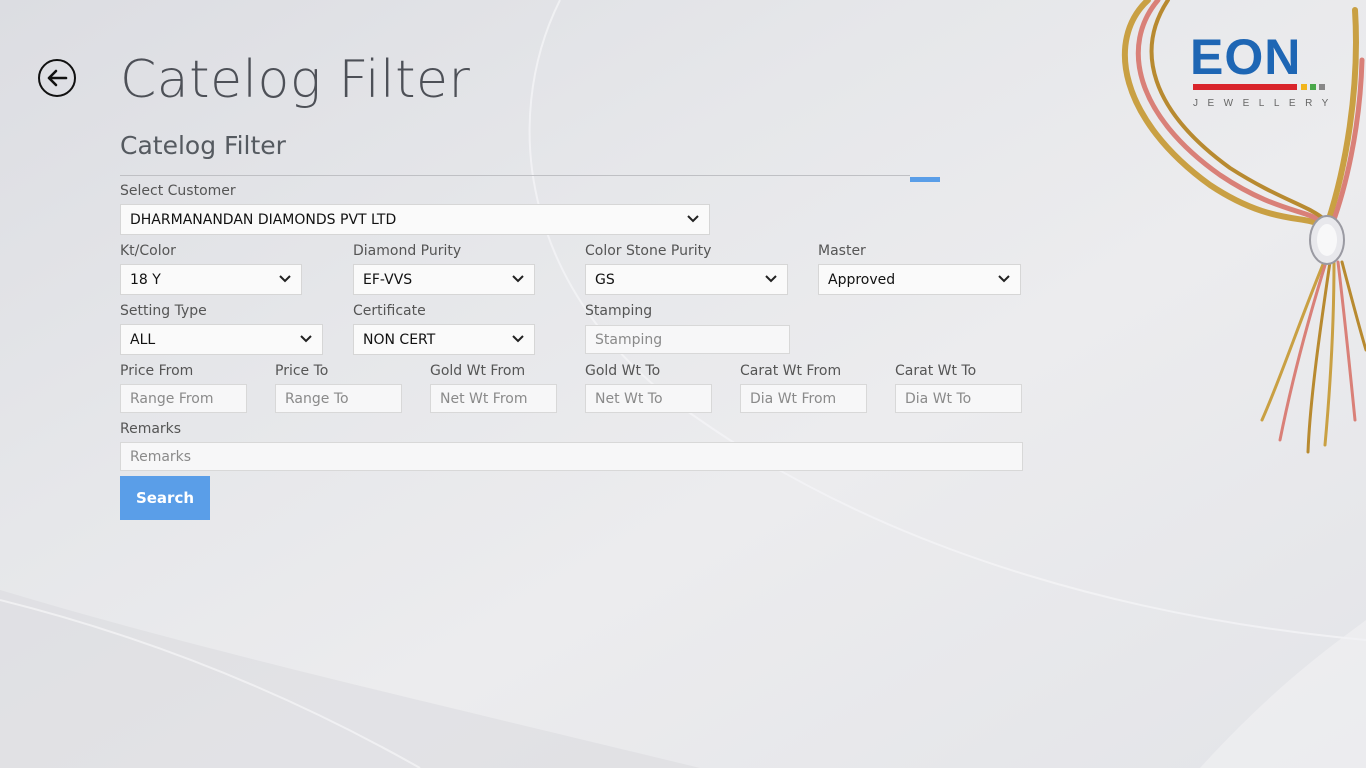  I want to click on section-title: Catelog Filter, so click(203, 145).